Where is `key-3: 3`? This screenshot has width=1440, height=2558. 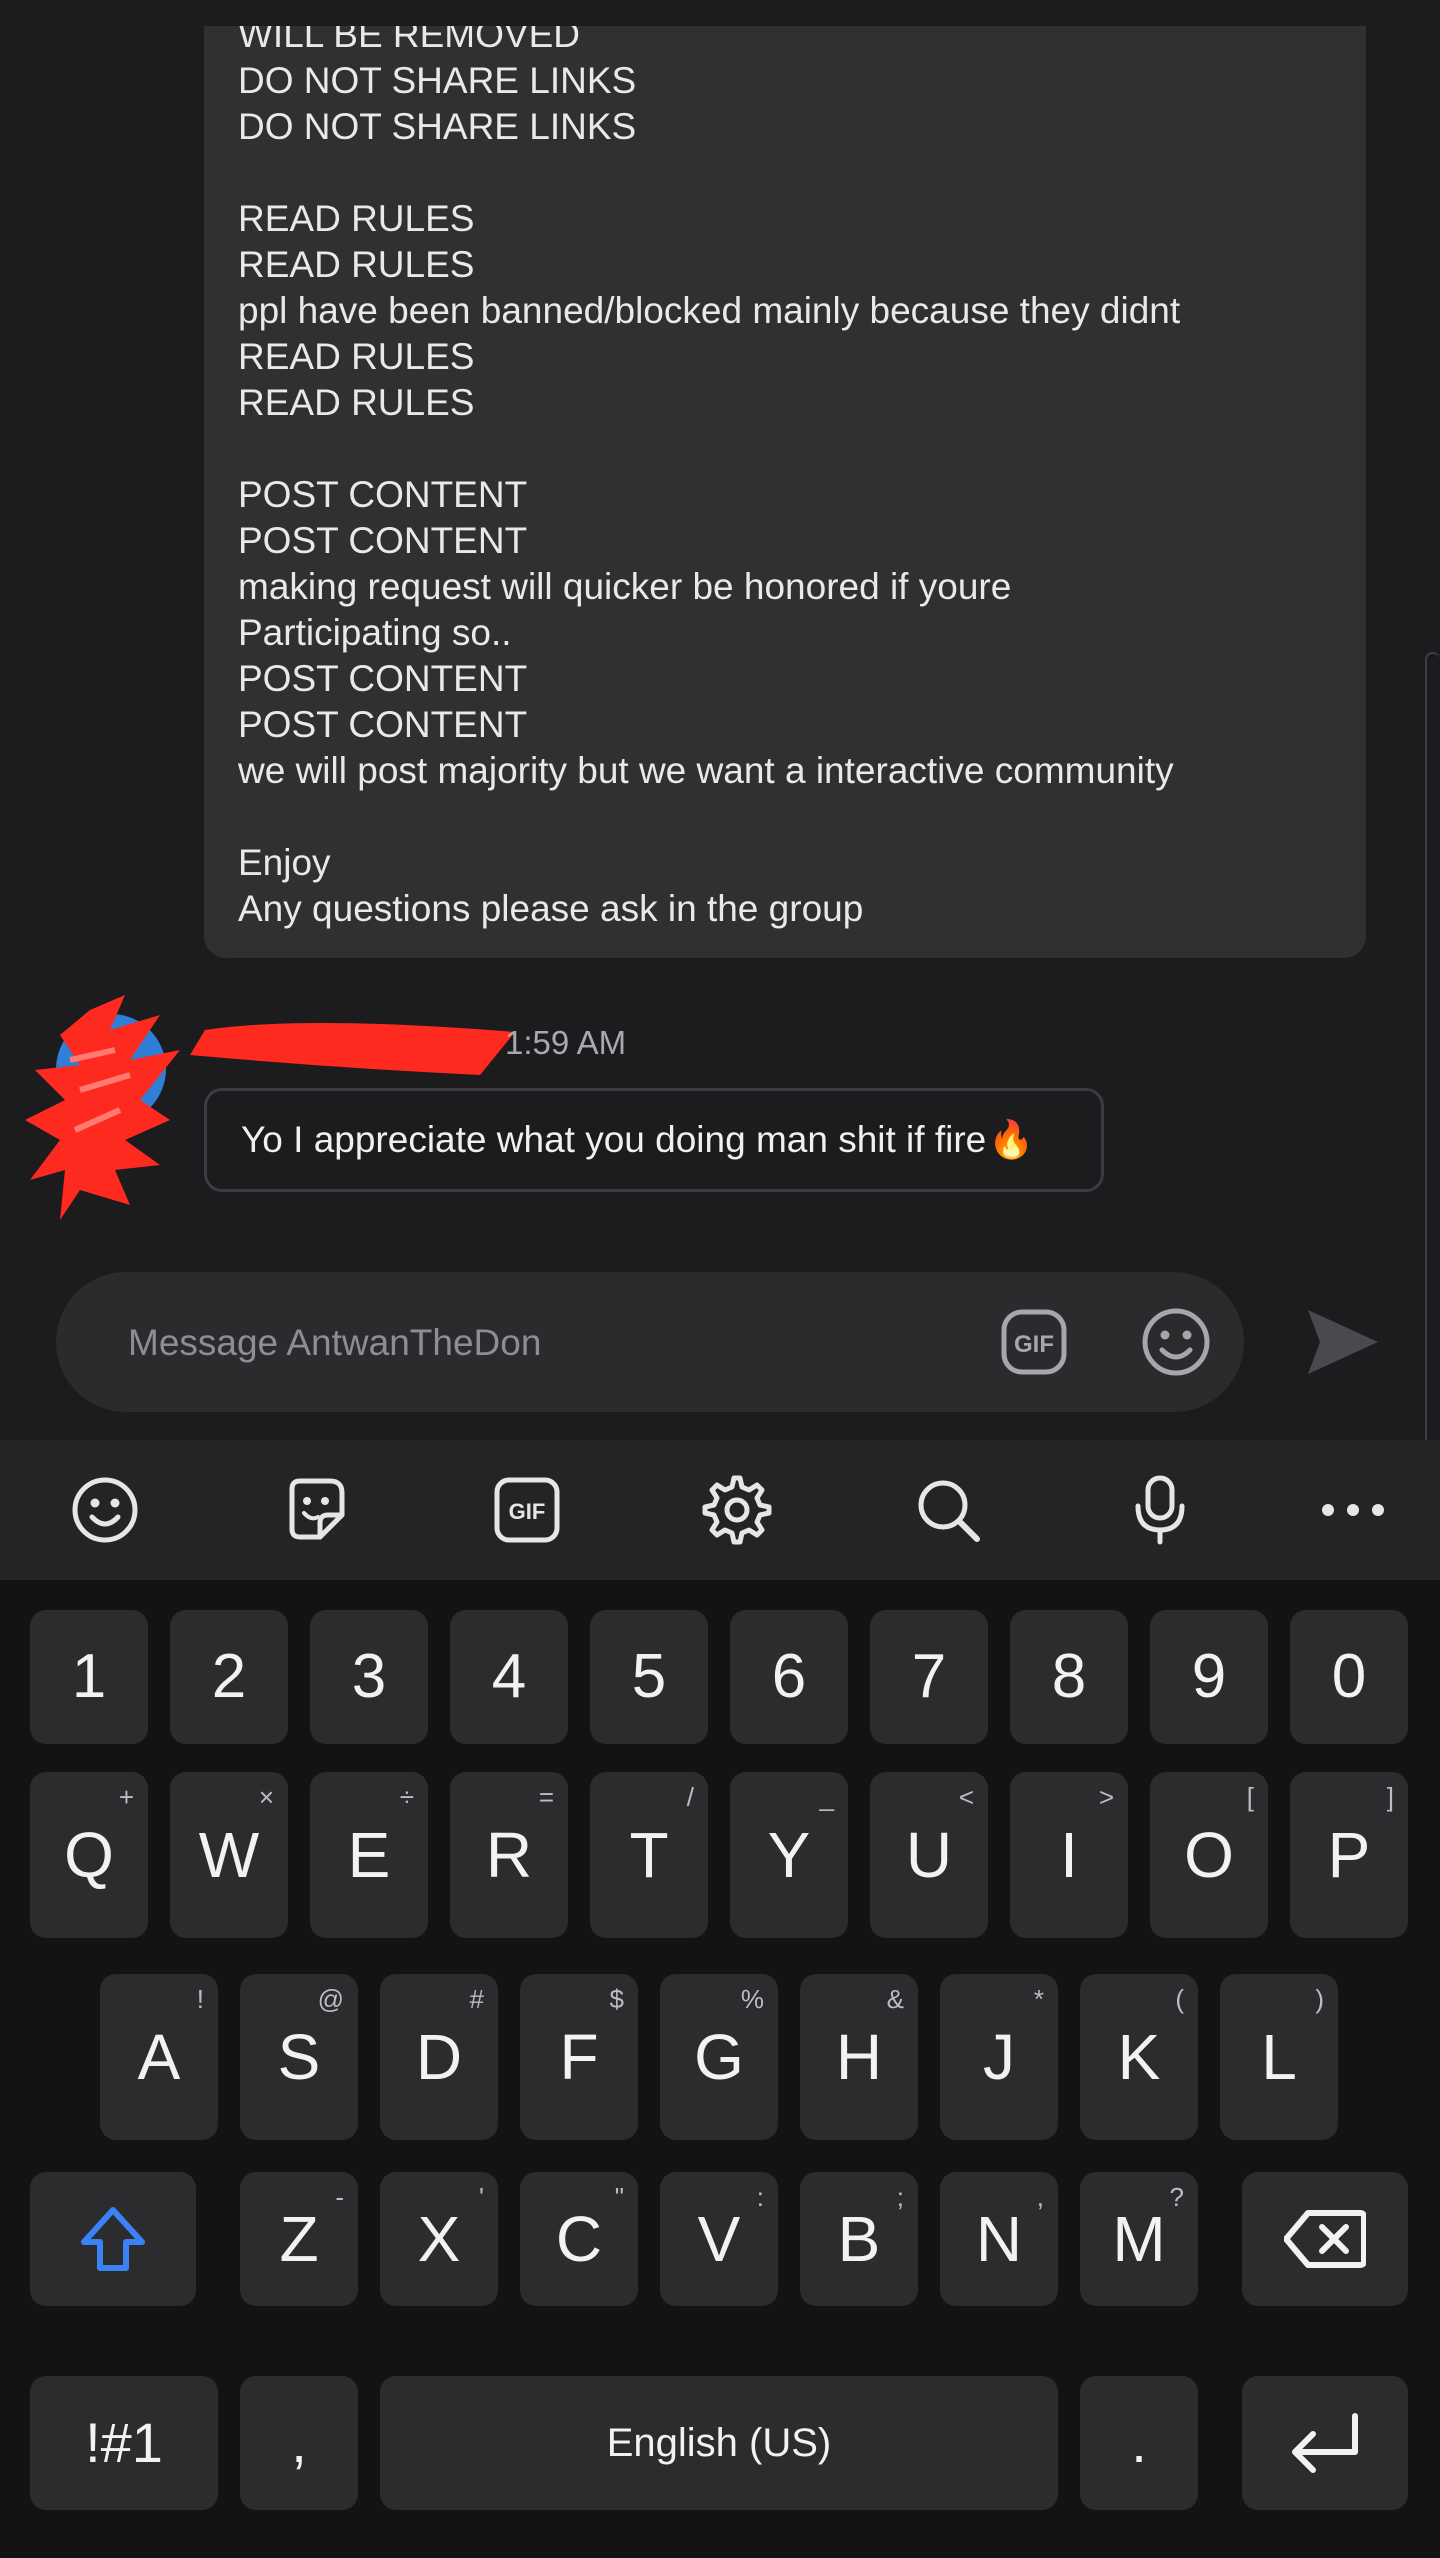
key-3: 3 is located at coordinates (369, 1677).